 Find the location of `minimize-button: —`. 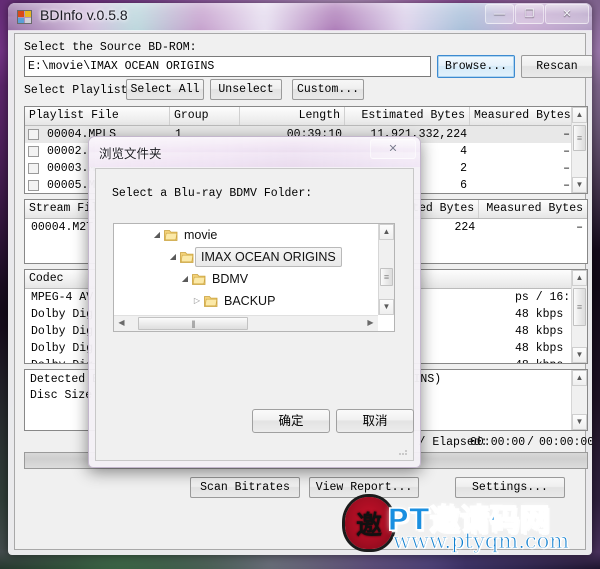

minimize-button: — is located at coordinates (499, 14).